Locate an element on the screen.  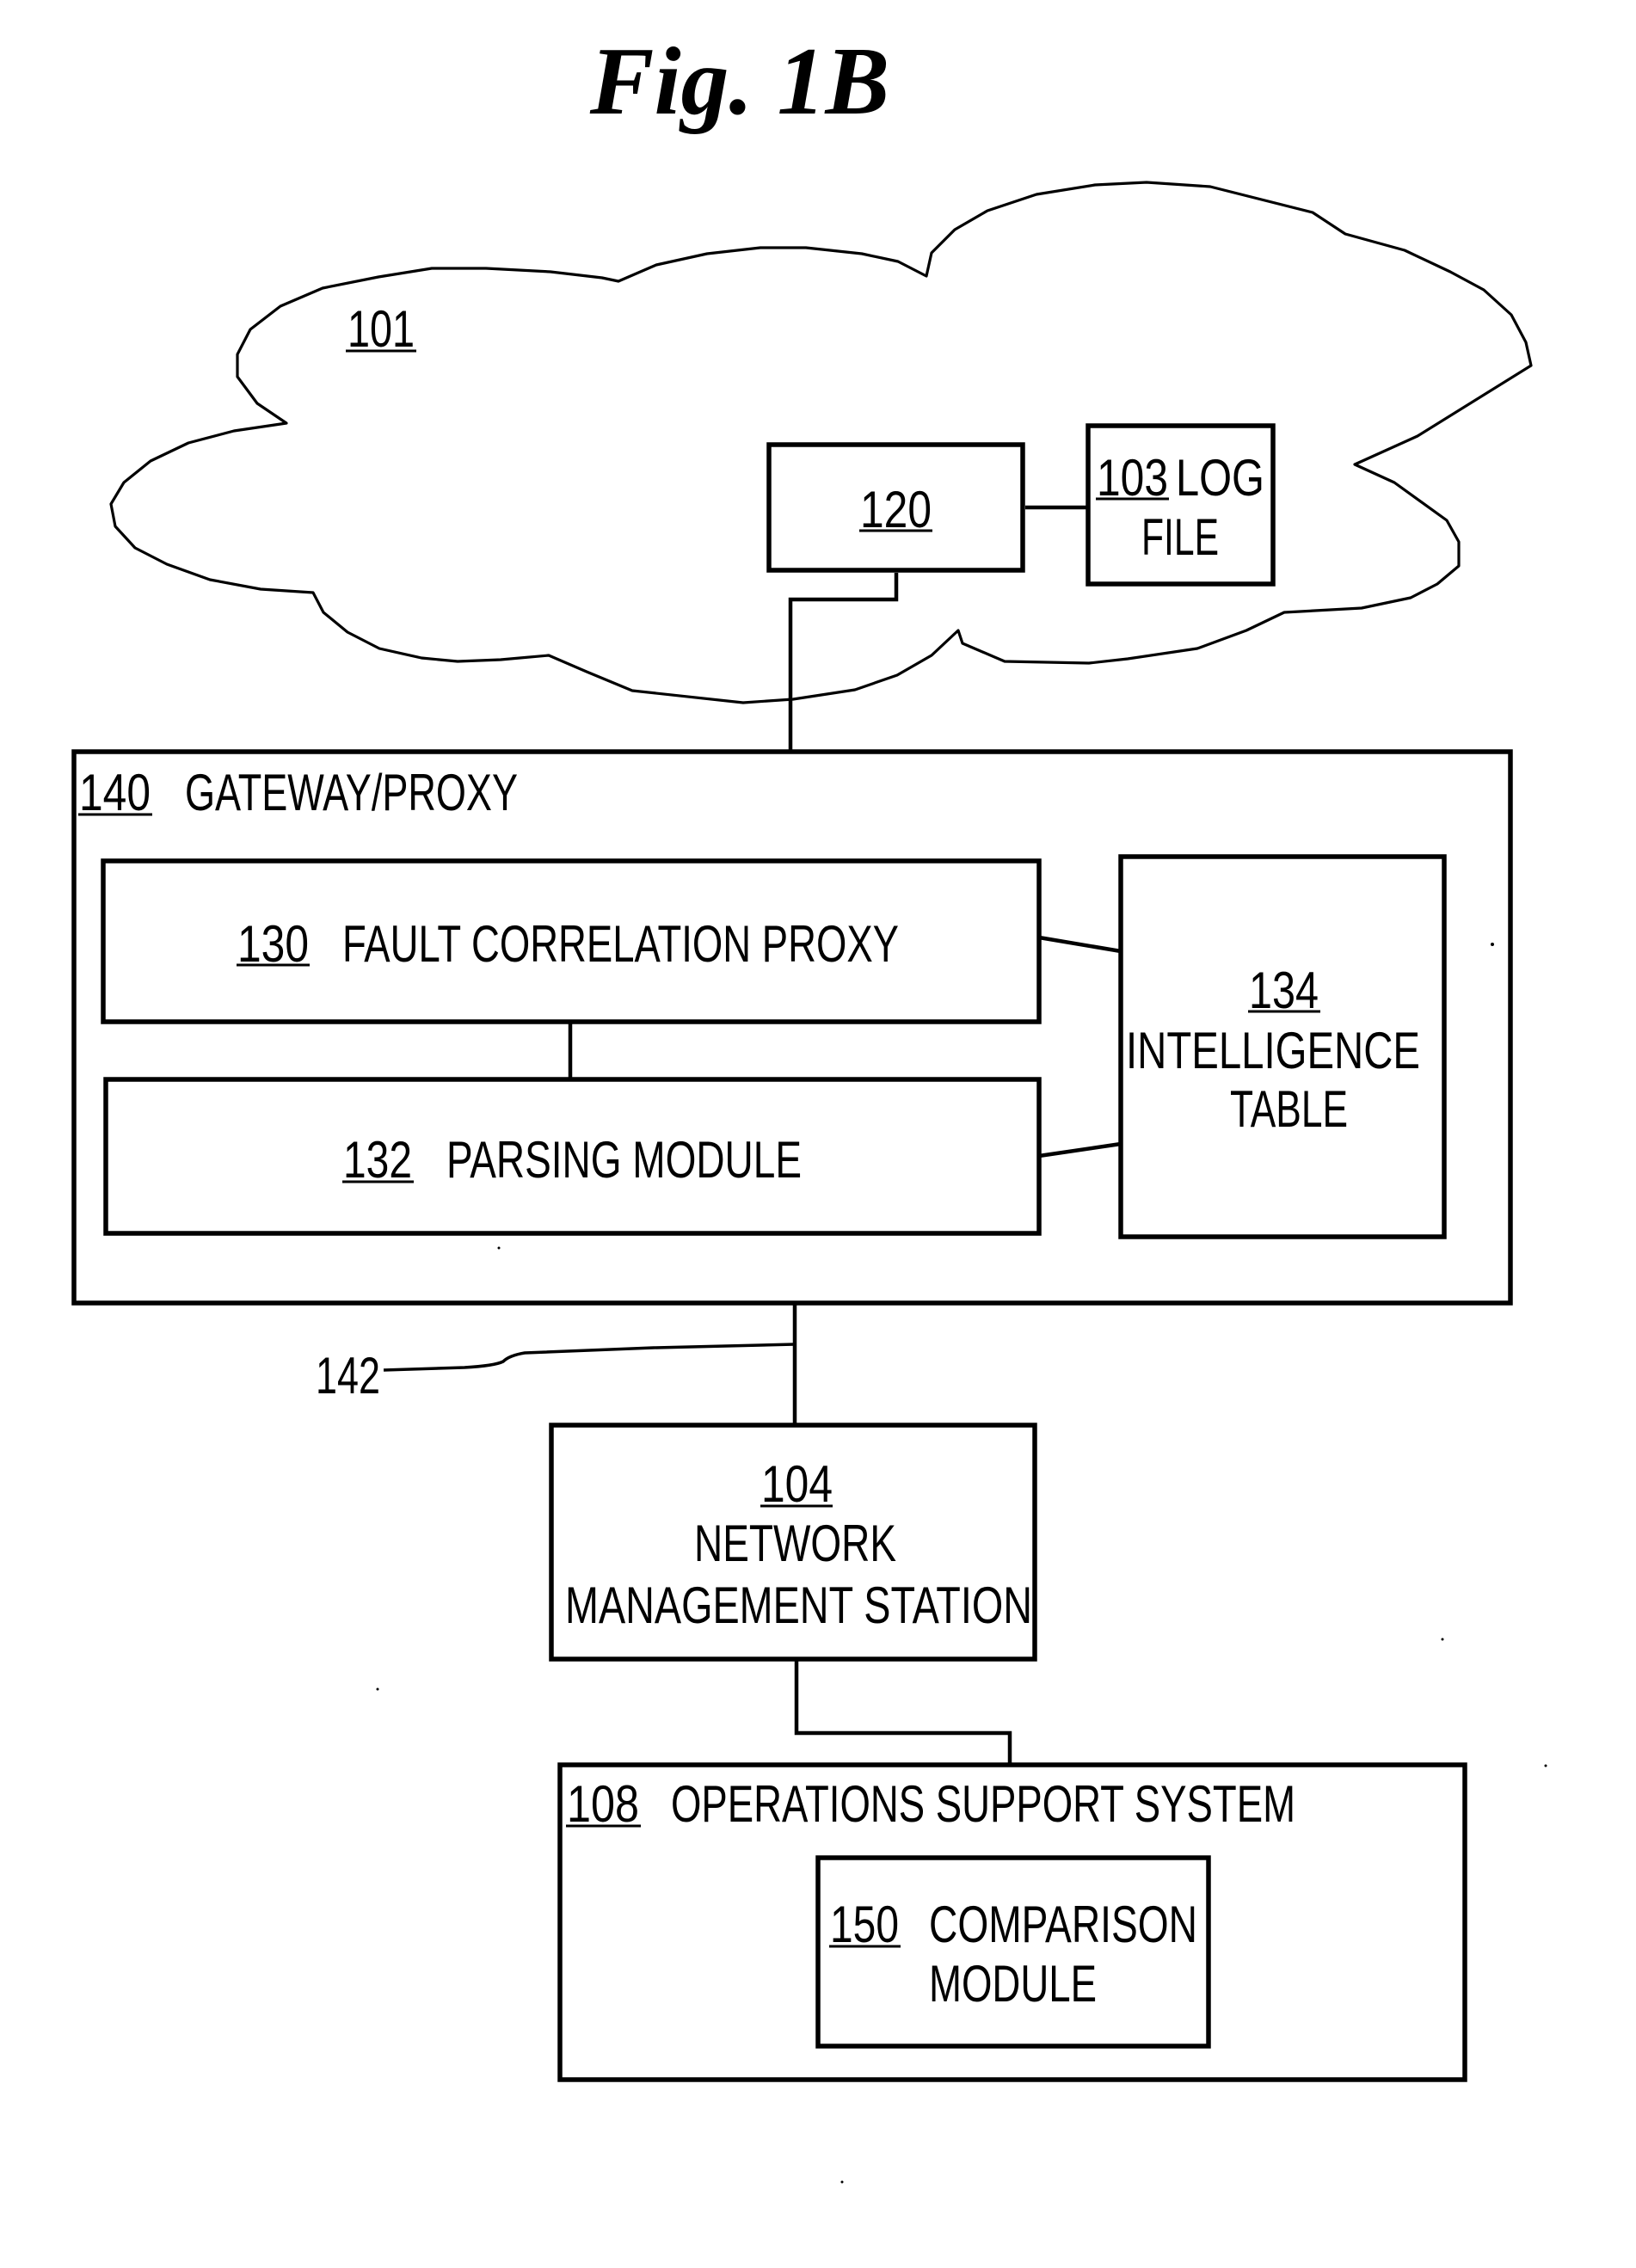
operations-support-system-label: OPERATIONS SUPPORT SYSTEM is located at coordinates (983, 1804).